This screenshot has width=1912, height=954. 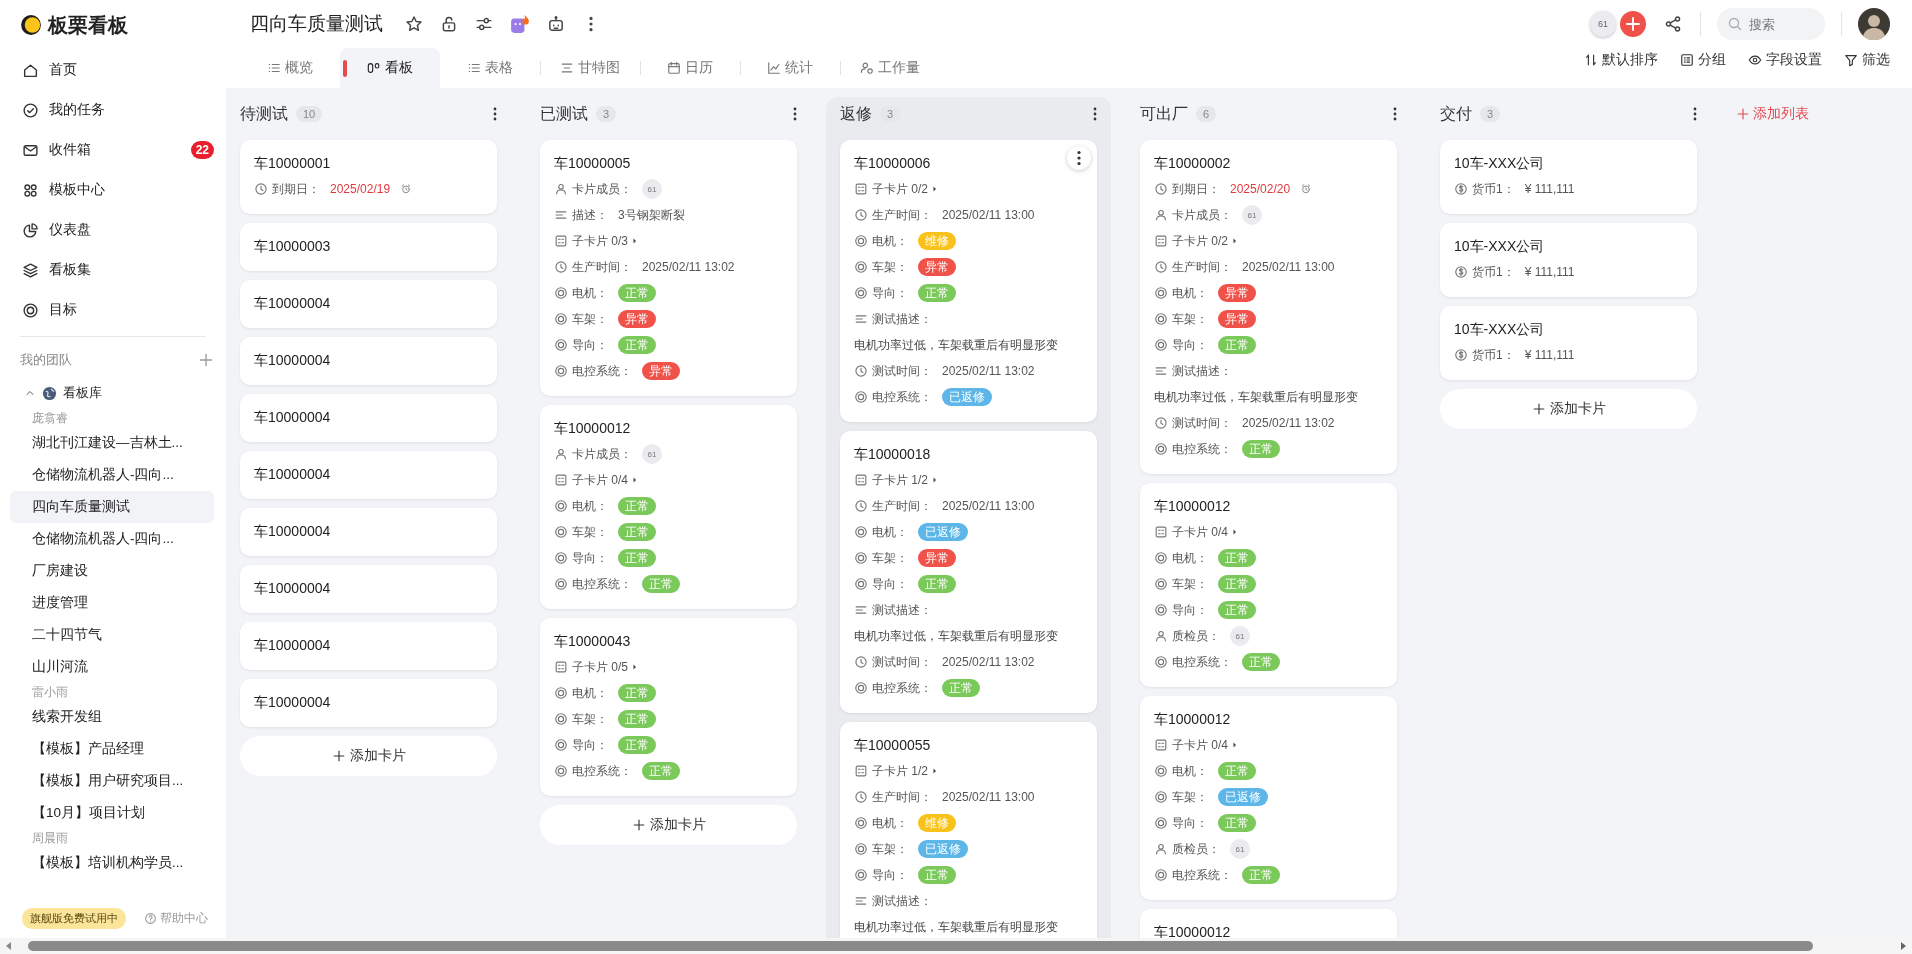 What do you see at coordinates (1785, 60) in the screenshot?
I see `toolbar-button: 字段设置` at bounding box center [1785, 60].